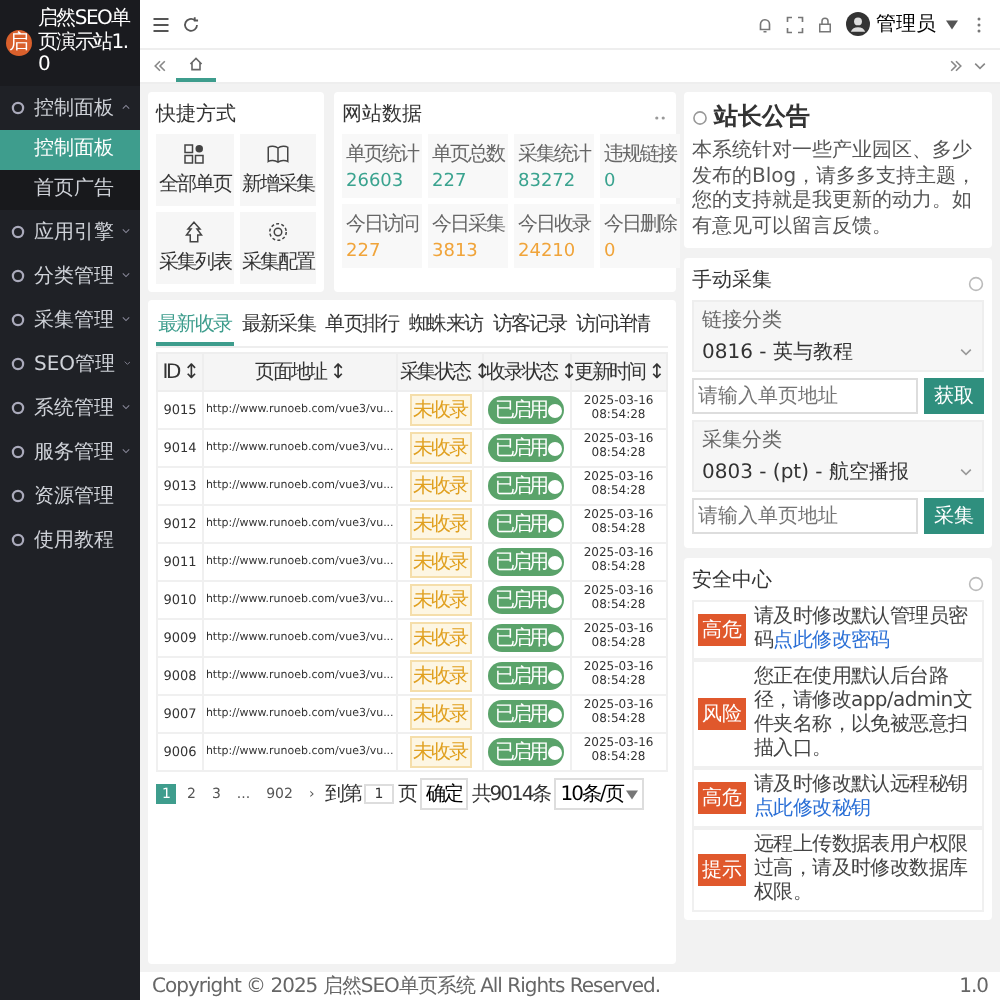  Describe the element at coordinates (838, 336) in the screenshot. I see `select-field: 链接分类 0816 - 英与教程` at that location.